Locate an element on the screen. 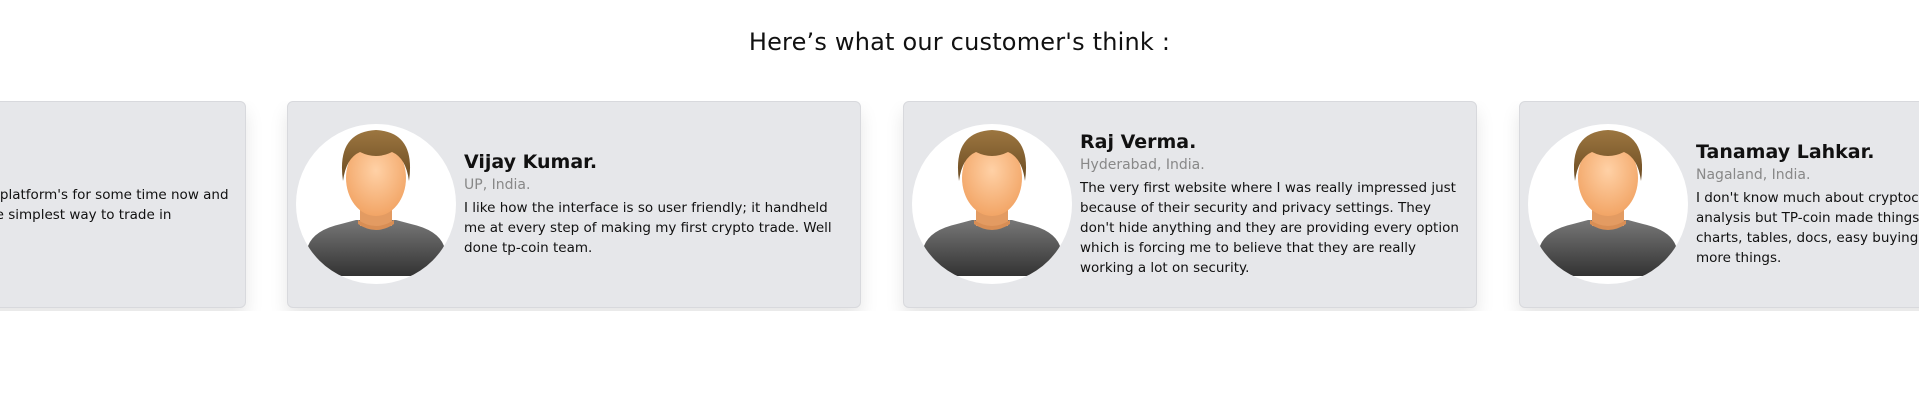 Image resolution: width=1919 pixels, height=411 pixels. testimonial-name: Vijay Kumar. is located at coordinates (531, 162).